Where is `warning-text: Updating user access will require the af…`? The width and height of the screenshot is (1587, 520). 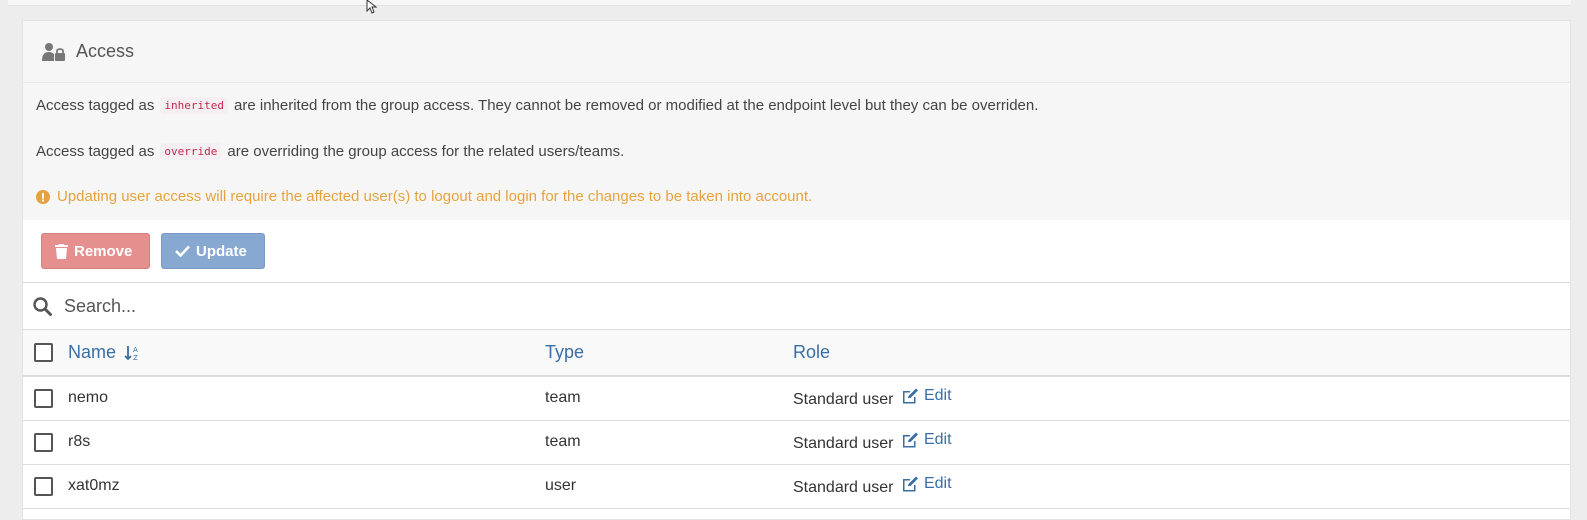 warning-text: Updating user access will require the af… is located at coordinates (435, 196).